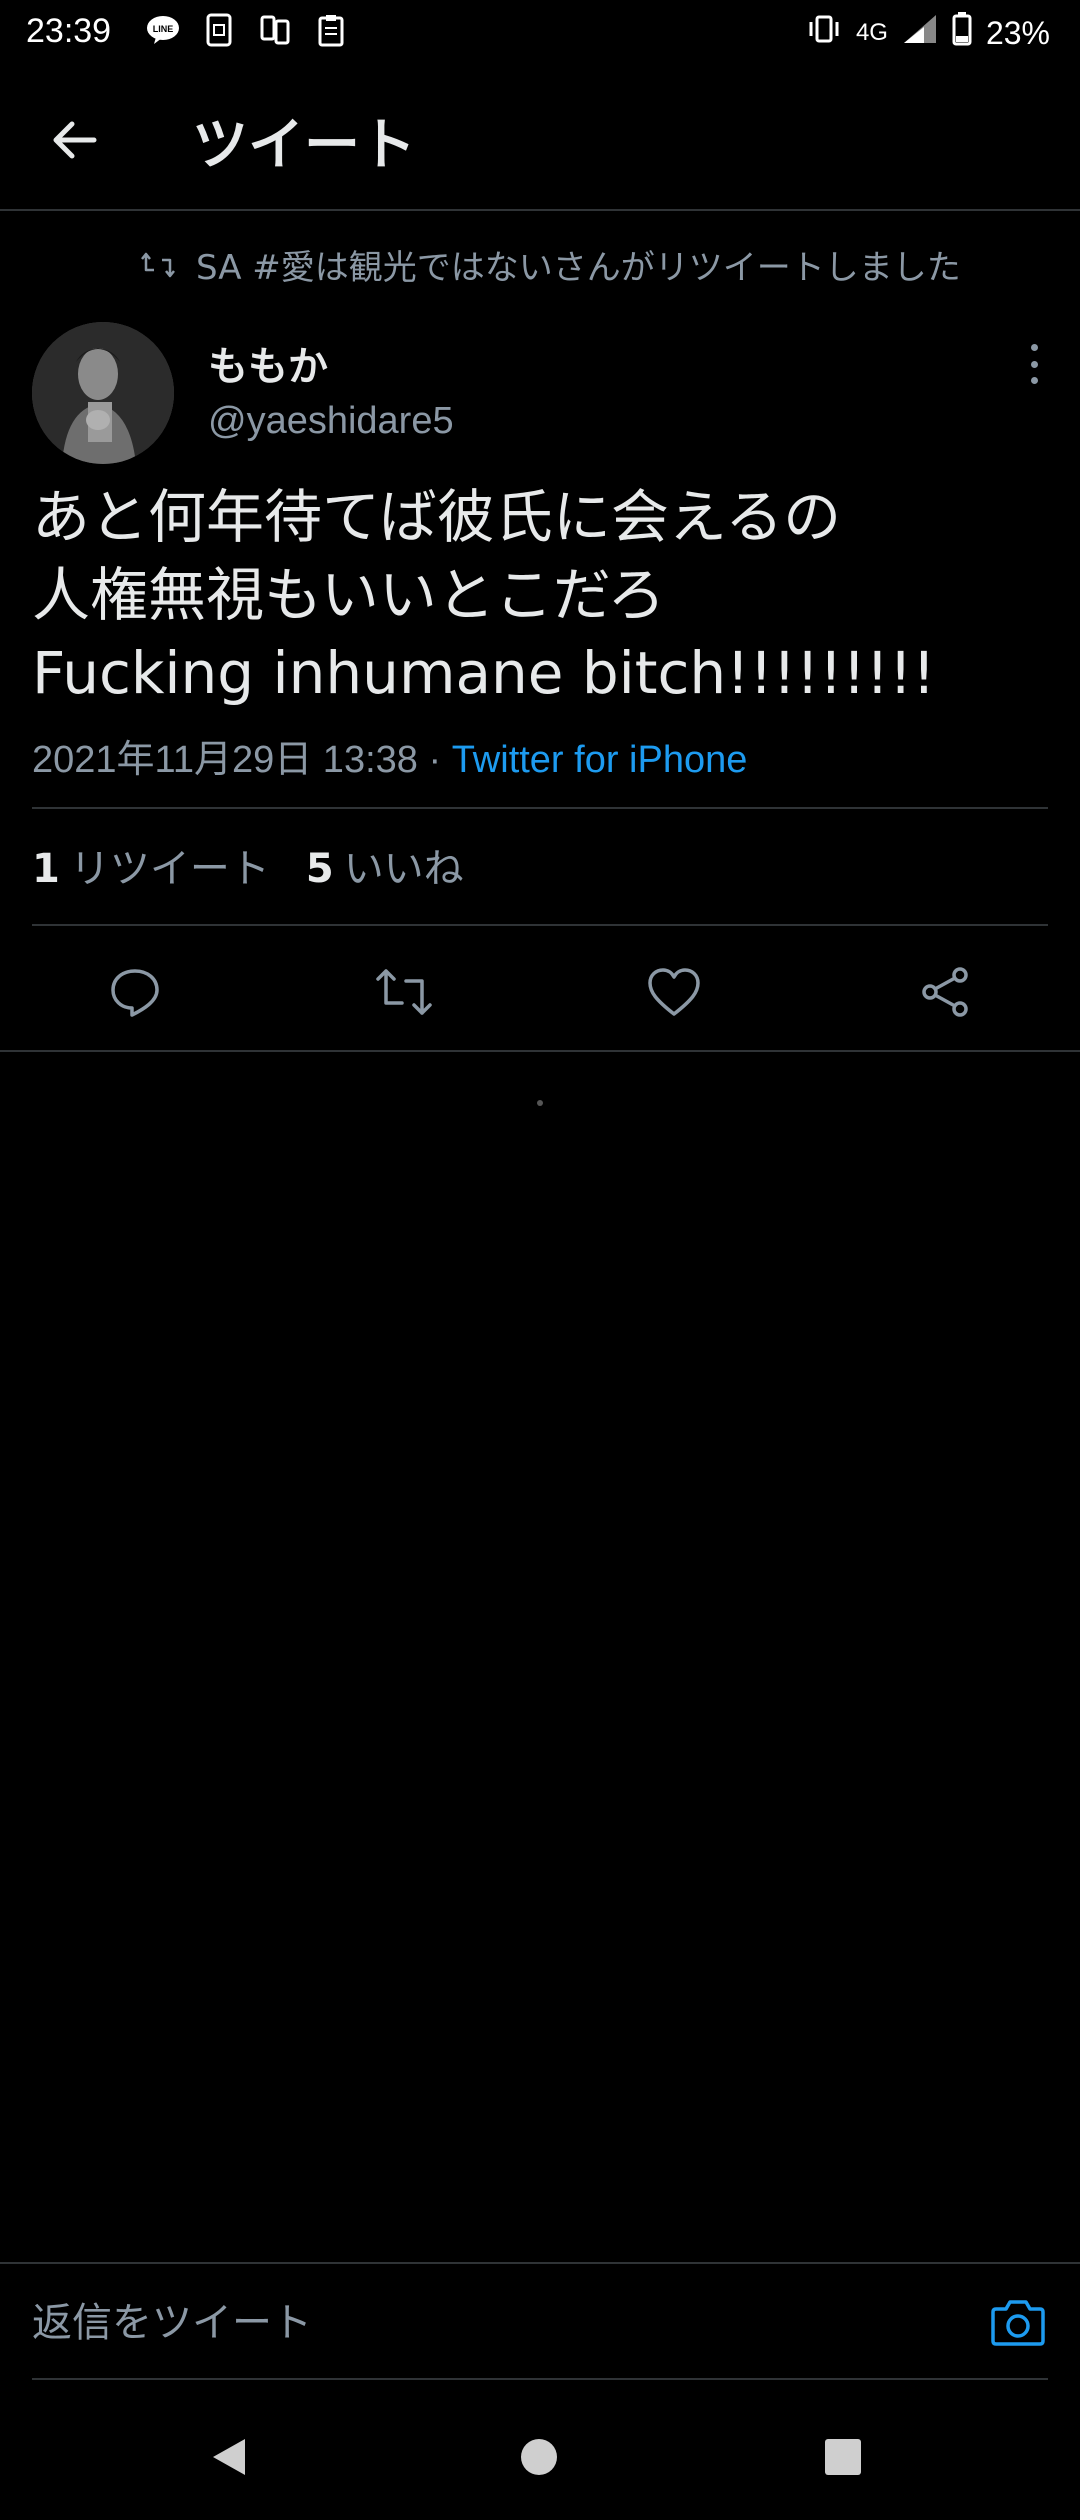 This screenshot has width=1080, height=2520. What do you see at coordinates (540, 990) in the screenshot?
I see `action-bar` at bounding box center [540, 990].